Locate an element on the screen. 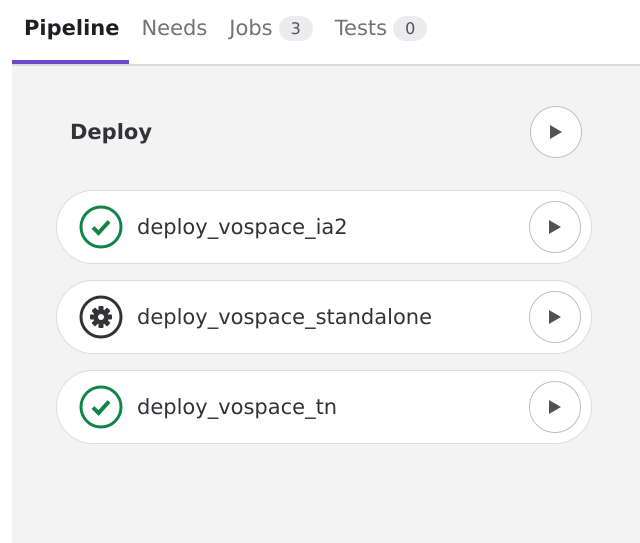  job-item: deploy_vospace_ia2 is located at coordinates (324, 227).